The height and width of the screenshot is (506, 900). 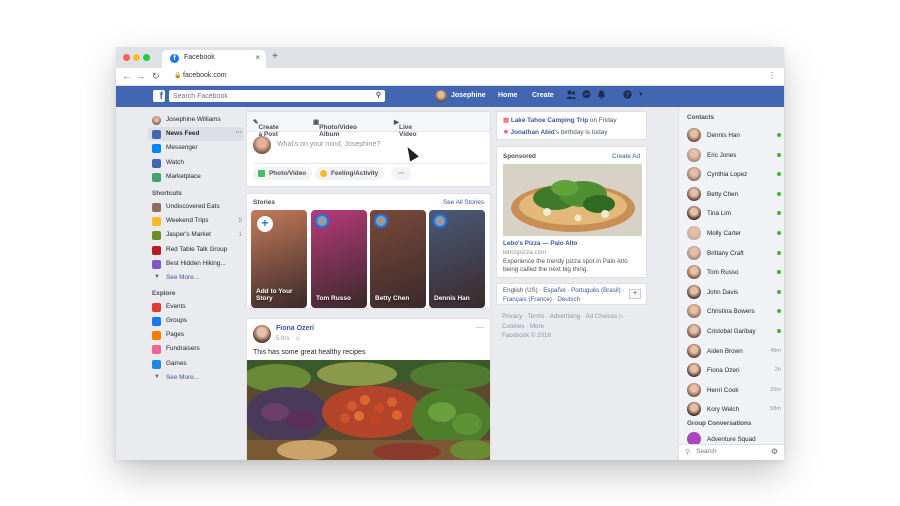 I want to click on ad-image, so click(x=572, y=200).